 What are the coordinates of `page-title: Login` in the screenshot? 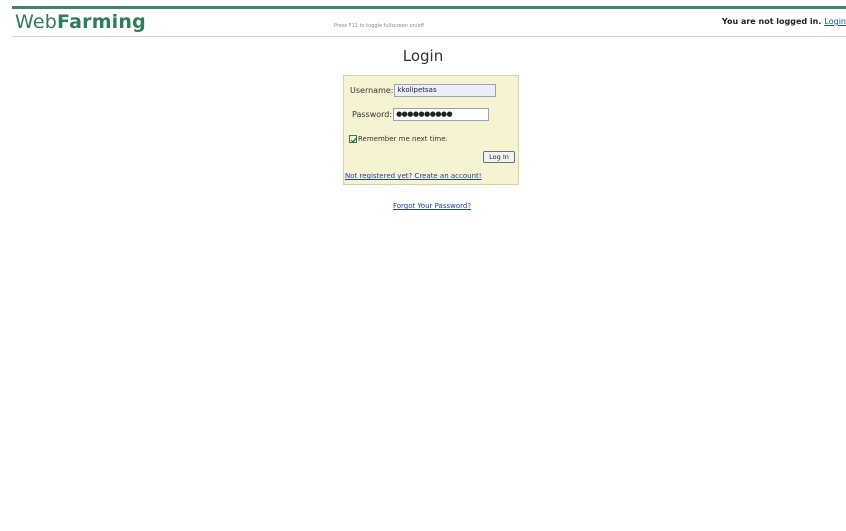 It's located at (423, 56).